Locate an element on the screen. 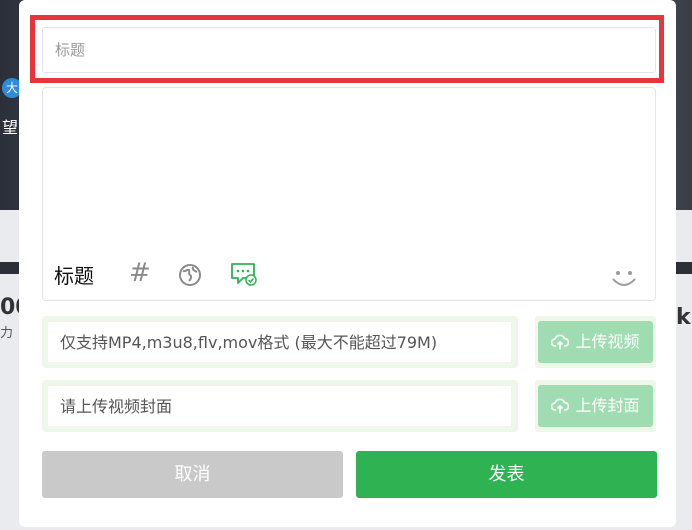  submit-button: 发表 is located at coordinates (506, 474).